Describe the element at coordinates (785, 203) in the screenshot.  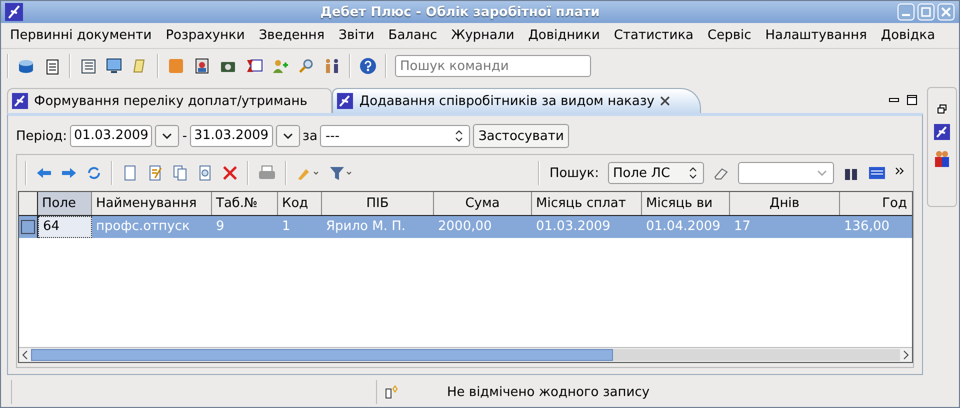
I see `column-header: Днів` at that location.